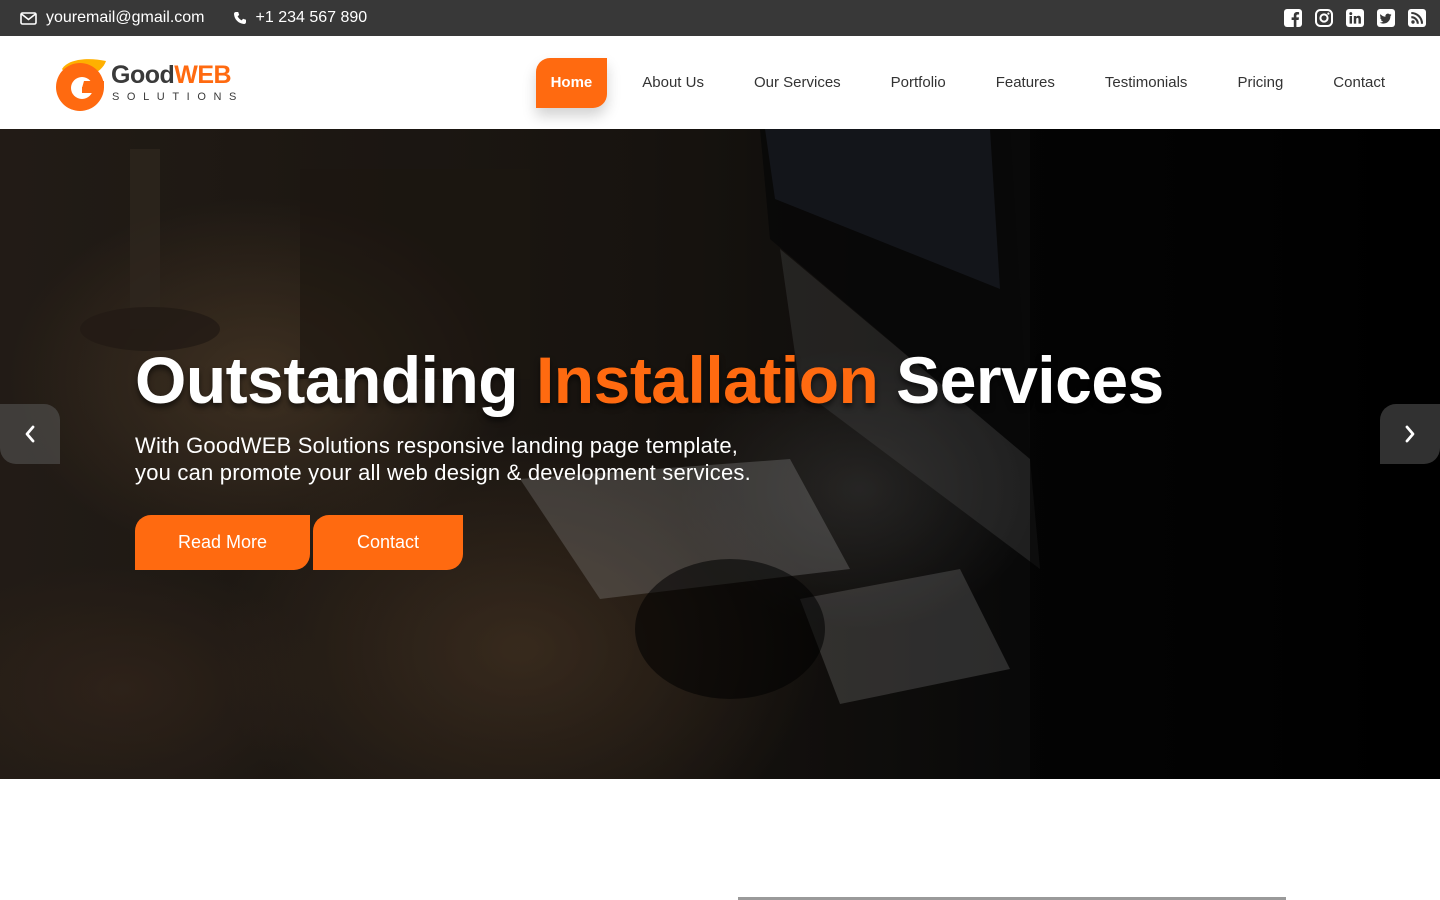 The width and height of the screenshot is (1440, 900). Describe the element at coordinates (720, 18) in the screenshot. I see `top-bar: youremail@gmail.com +1 234 567 890` at that location.